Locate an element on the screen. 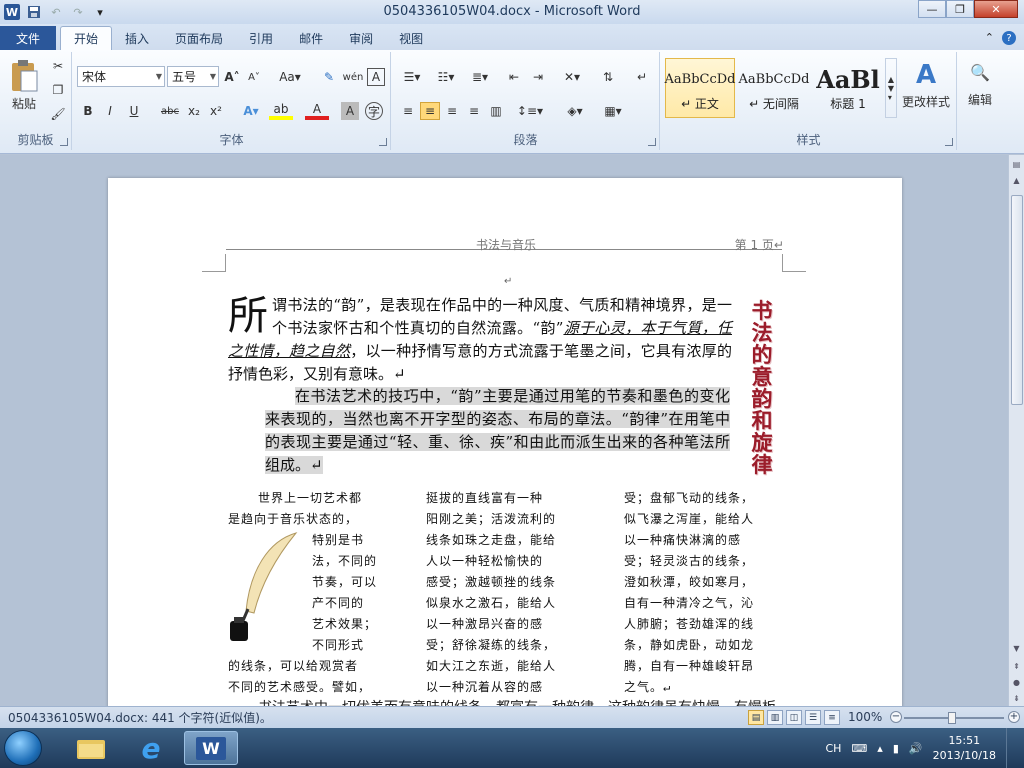 Image resolution: width=1024 pixels, height=768 pixels. tab-references: 引用 is located at coordinates (261, 38).